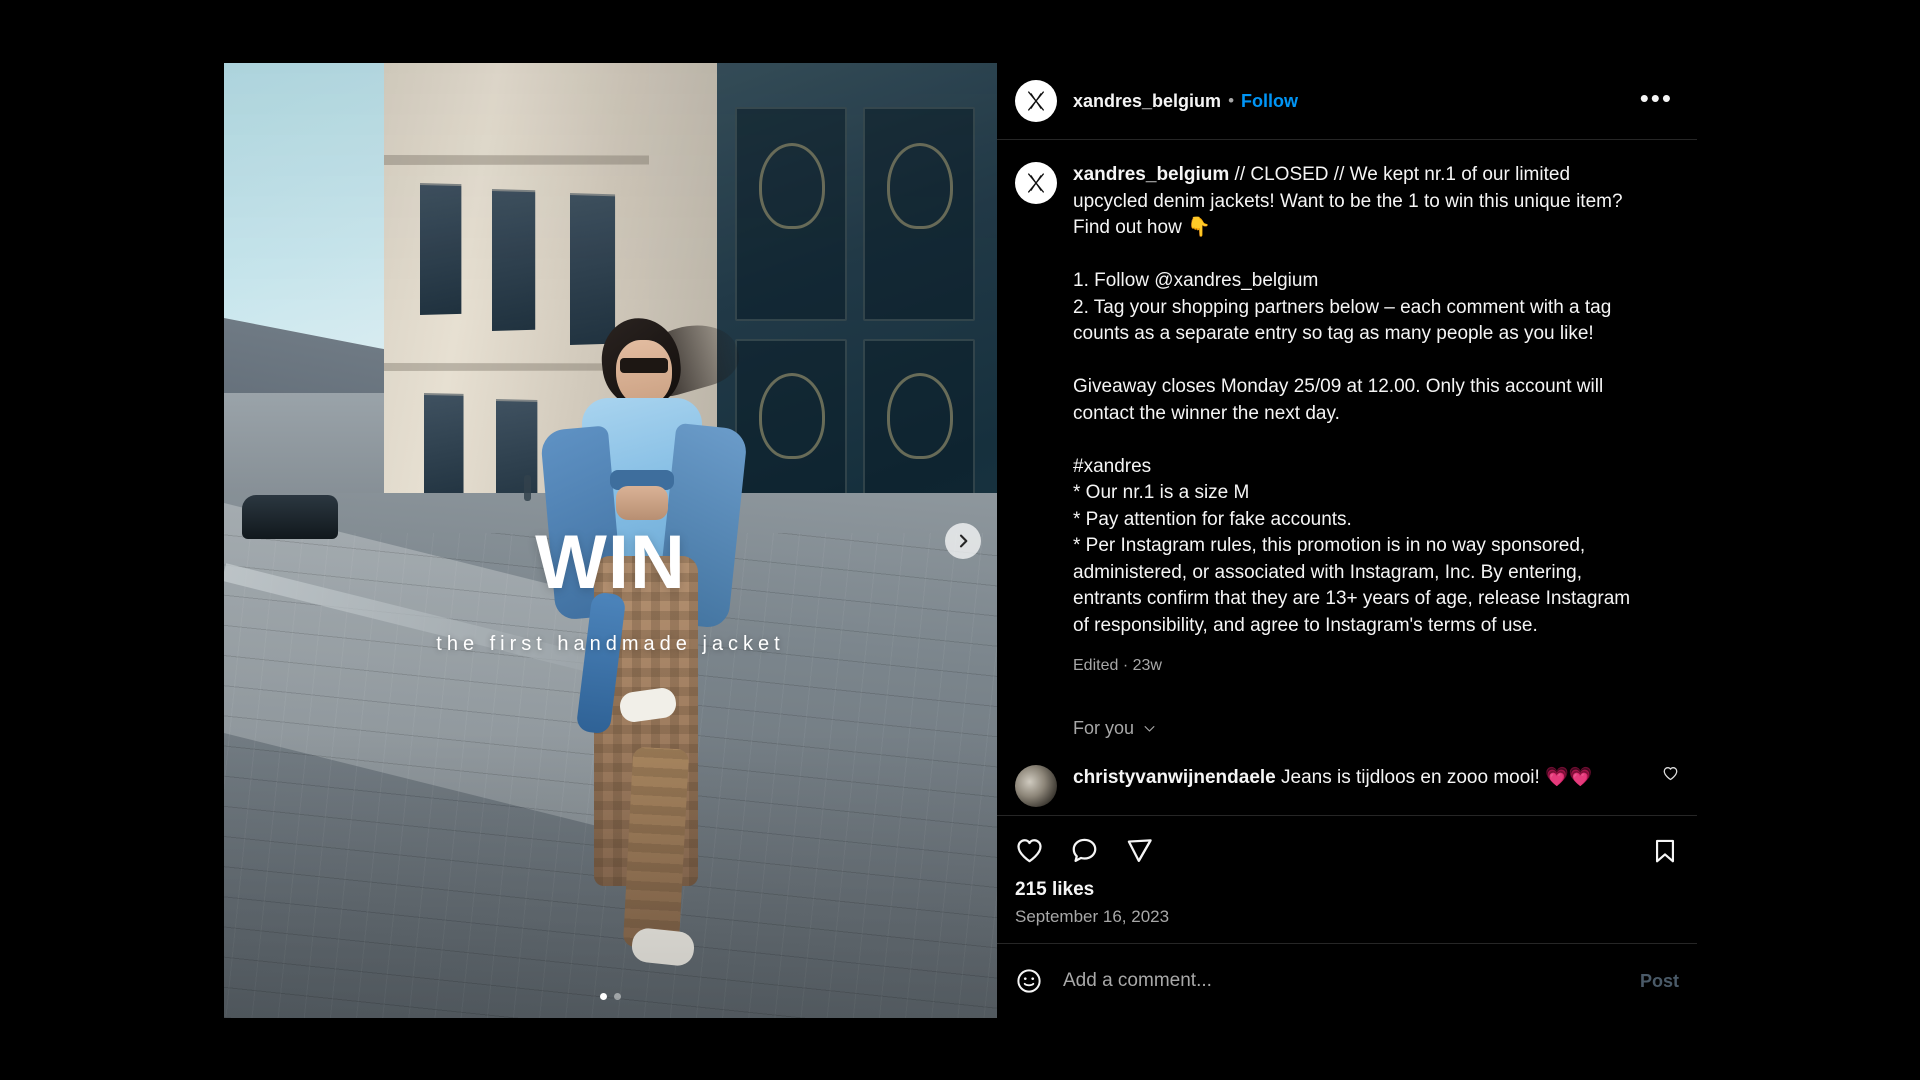 This screenshot has width=1920, height=1080. Describe the element at coordinates (1347, 883) in the screenshot. I see `likes-count: 215 likes` at that location.